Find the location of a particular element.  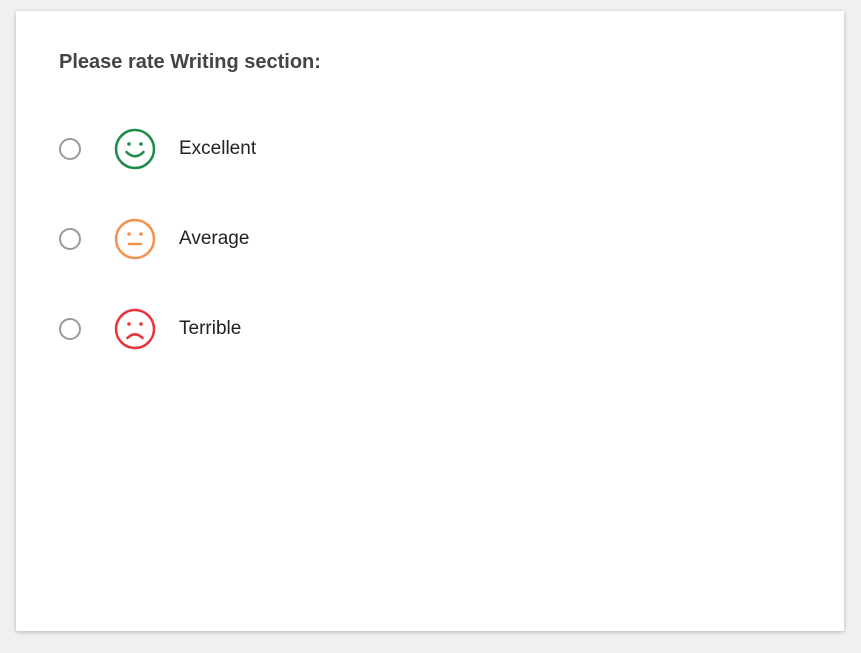

question-title: Please rate Writing section: is located at coordinates (190, 62).